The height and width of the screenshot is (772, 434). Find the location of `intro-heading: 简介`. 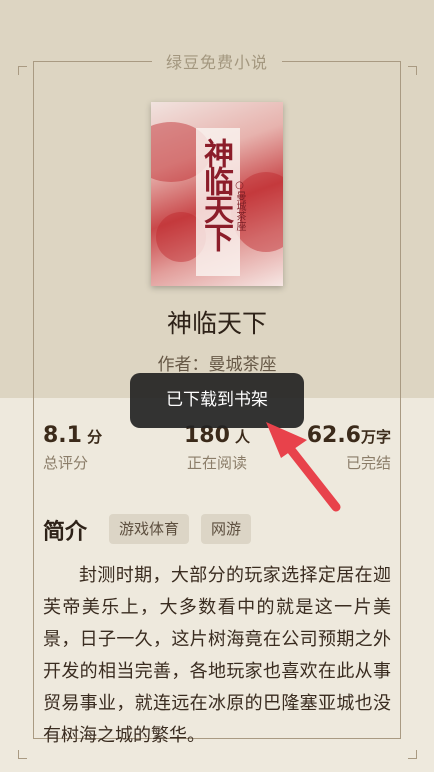

intro-heading: 简介 is located at coordinates (65, 532).